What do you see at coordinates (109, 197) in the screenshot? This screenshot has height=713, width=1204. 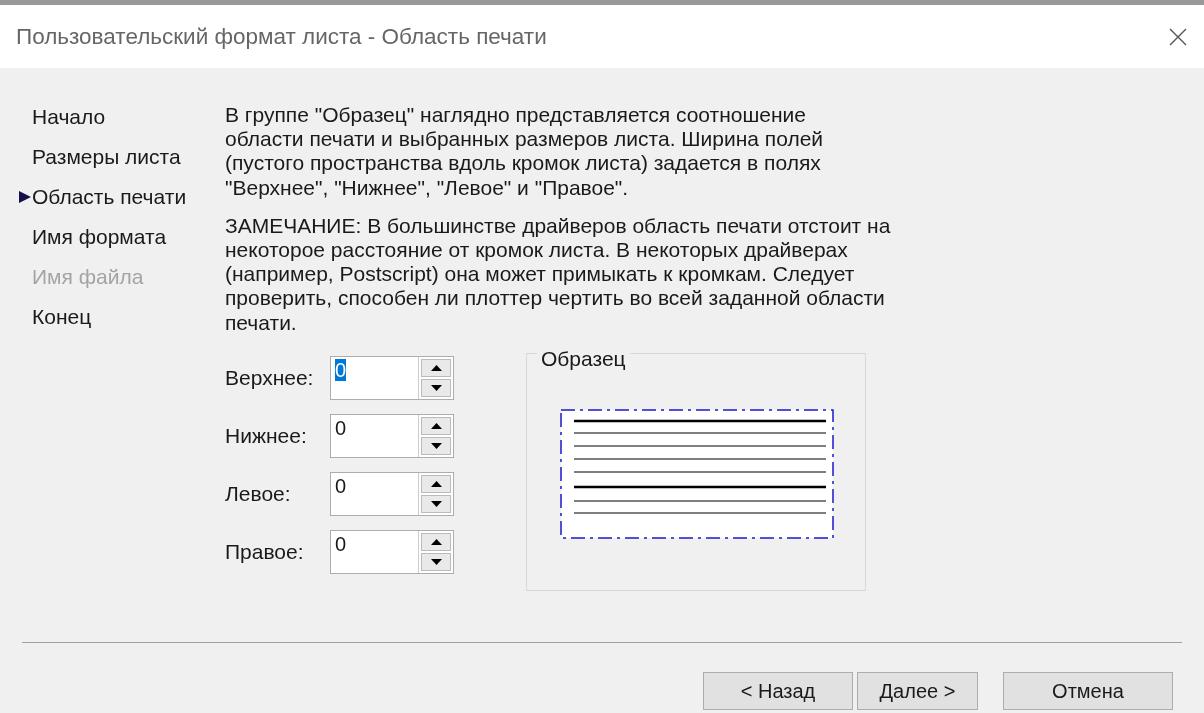 I see `step-label: Область печати` at bounding box center [109, 197].